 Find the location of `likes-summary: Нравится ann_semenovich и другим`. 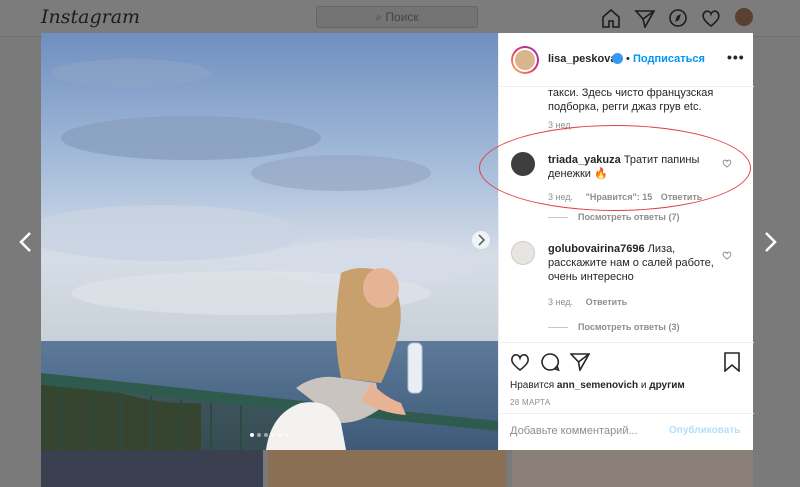

likes-summary: Нравится ann_semenovich и другим is located at coordinates (597, 385).